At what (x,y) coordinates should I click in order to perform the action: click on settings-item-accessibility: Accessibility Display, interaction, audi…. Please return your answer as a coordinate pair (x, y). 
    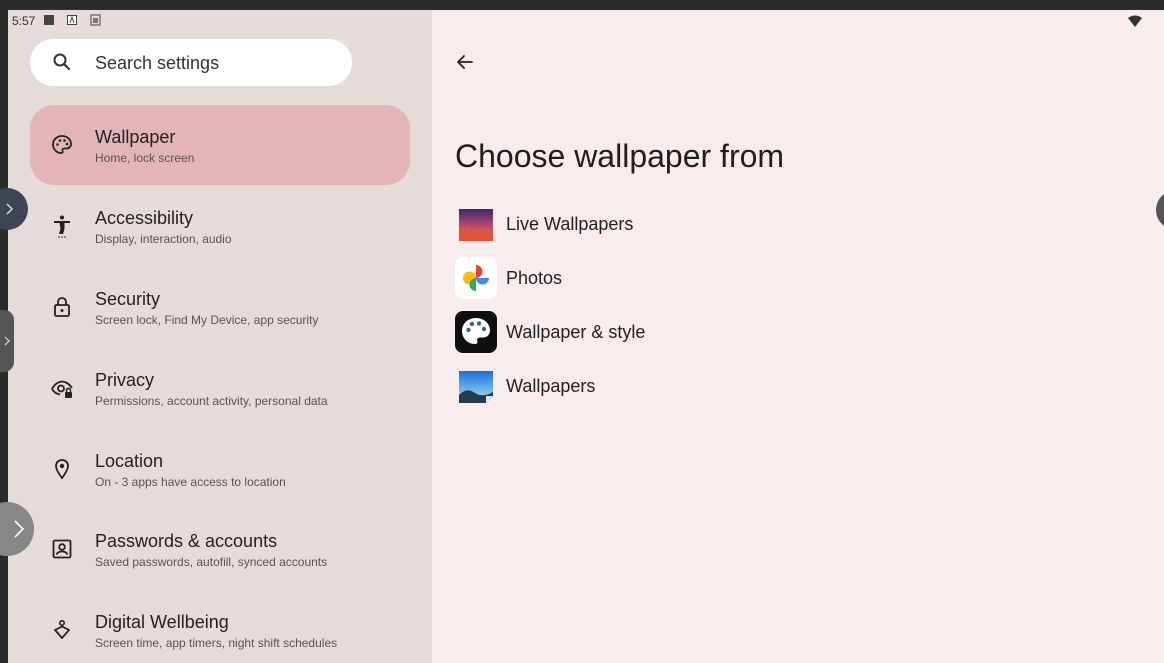
    Looking at the image, I should click on (220, 226).